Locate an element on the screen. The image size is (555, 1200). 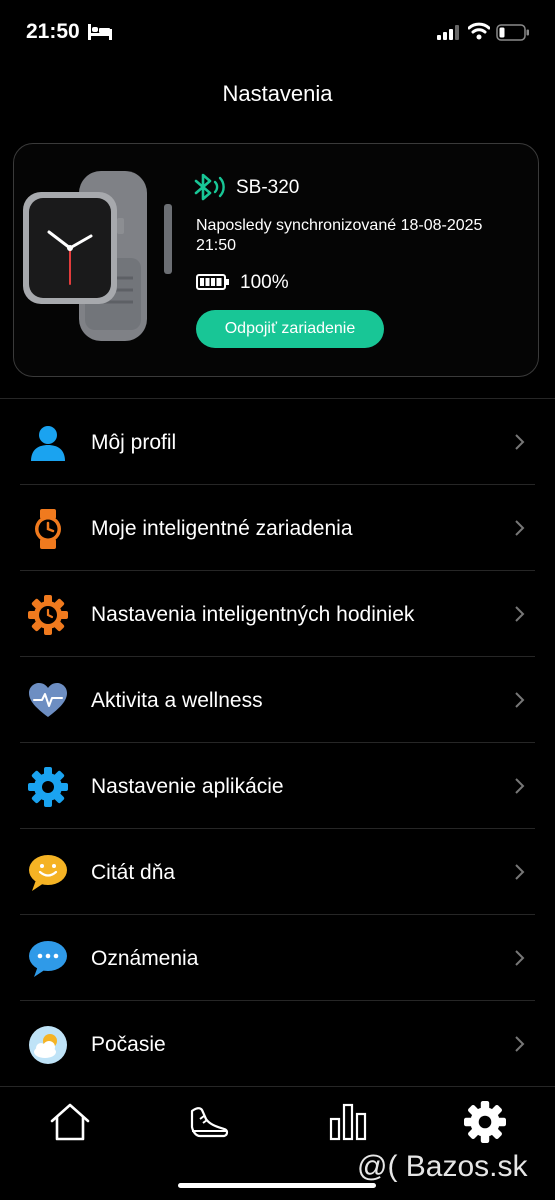
shoe-icon is located at coordinates (209, 1122).